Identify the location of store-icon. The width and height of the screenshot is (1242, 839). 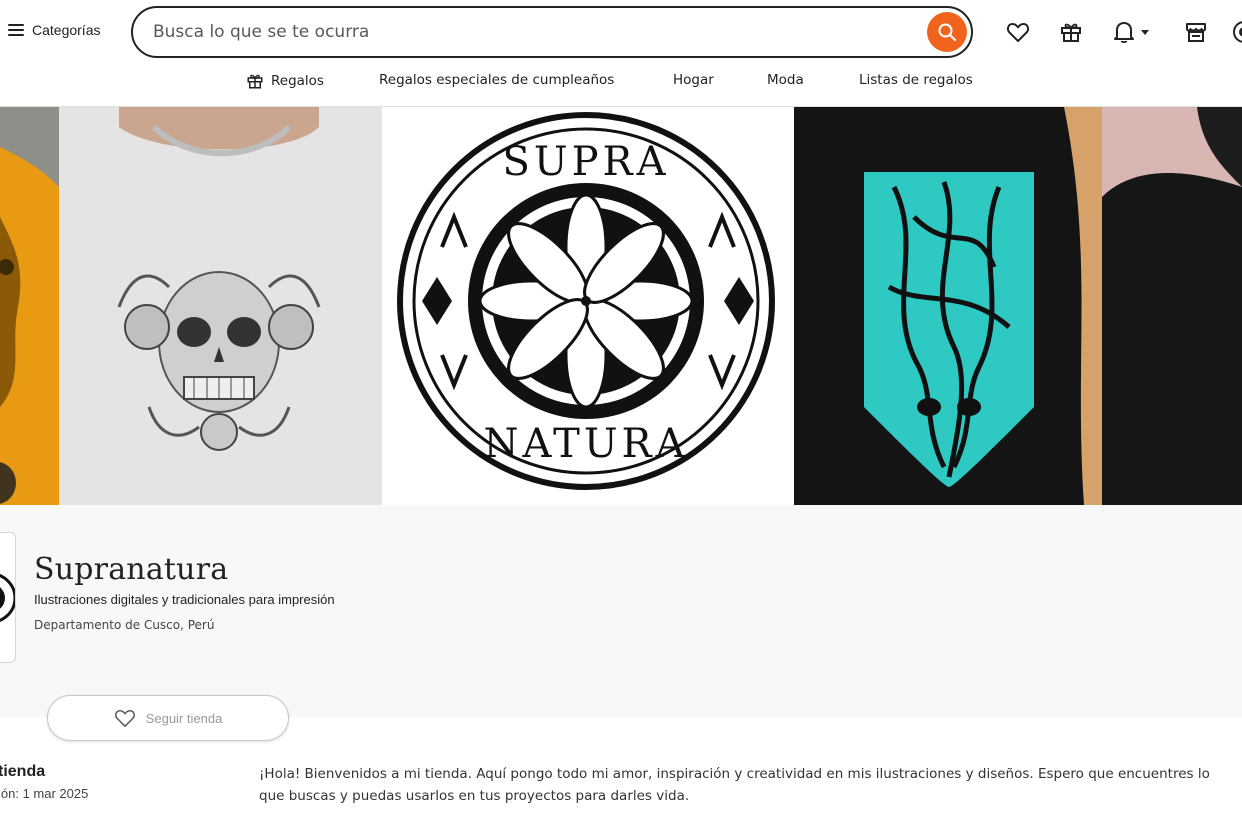
(1196, 32).